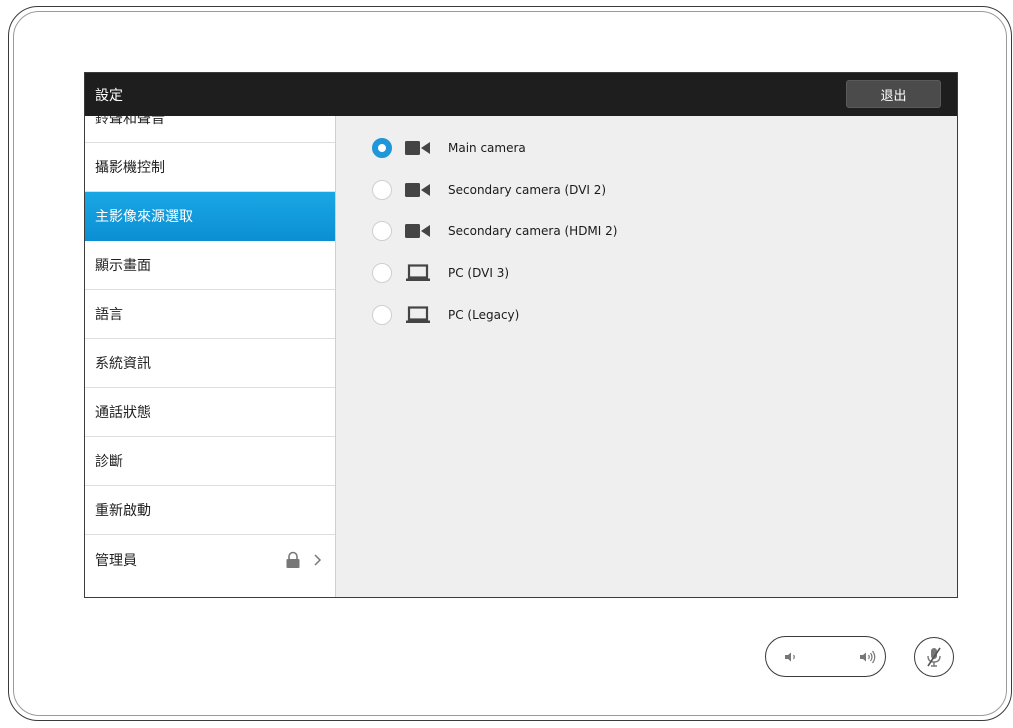 This screenshot has height=728, width=1013. Describe the element at coordinates (484, 315) in the screenshot. I see `source-option-label: PC (Legacy)` at that location.